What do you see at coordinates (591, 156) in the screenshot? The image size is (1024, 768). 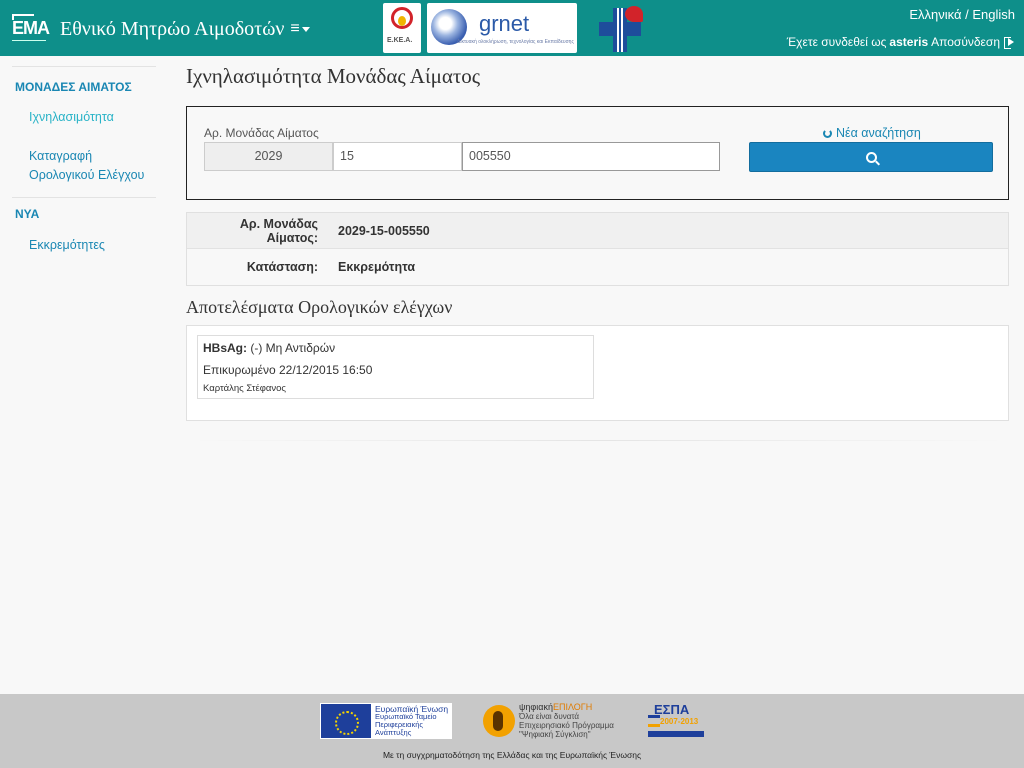 I see `serial-number-input: 005550` at bounding box center [591, 156].